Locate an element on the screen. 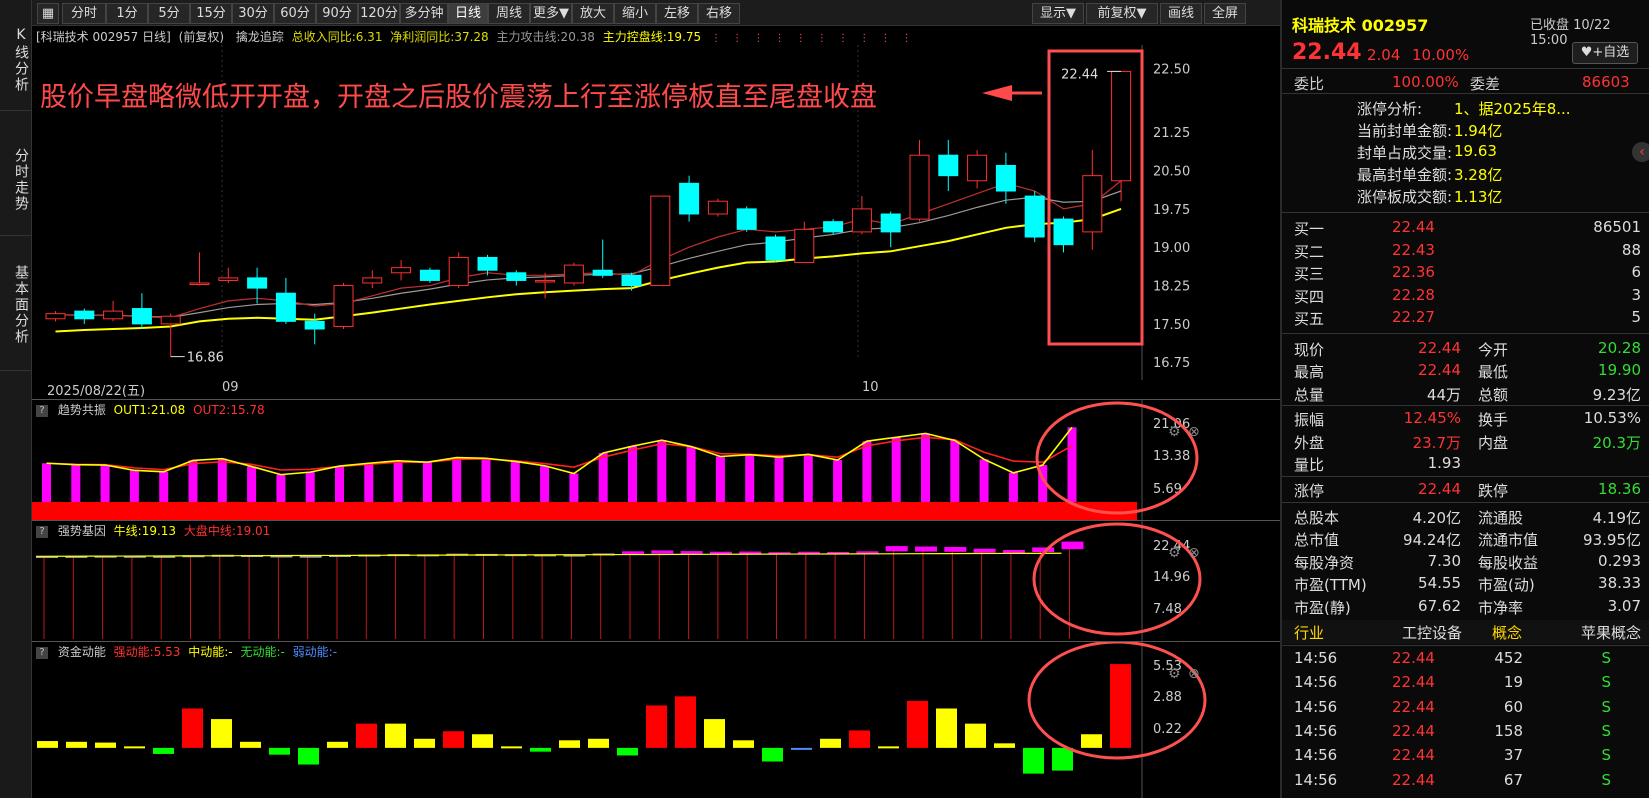 The height and width of the screenshot is (798, 1649). bid-row: 买二 22.43 88 is located at coordinates (1465, 251).